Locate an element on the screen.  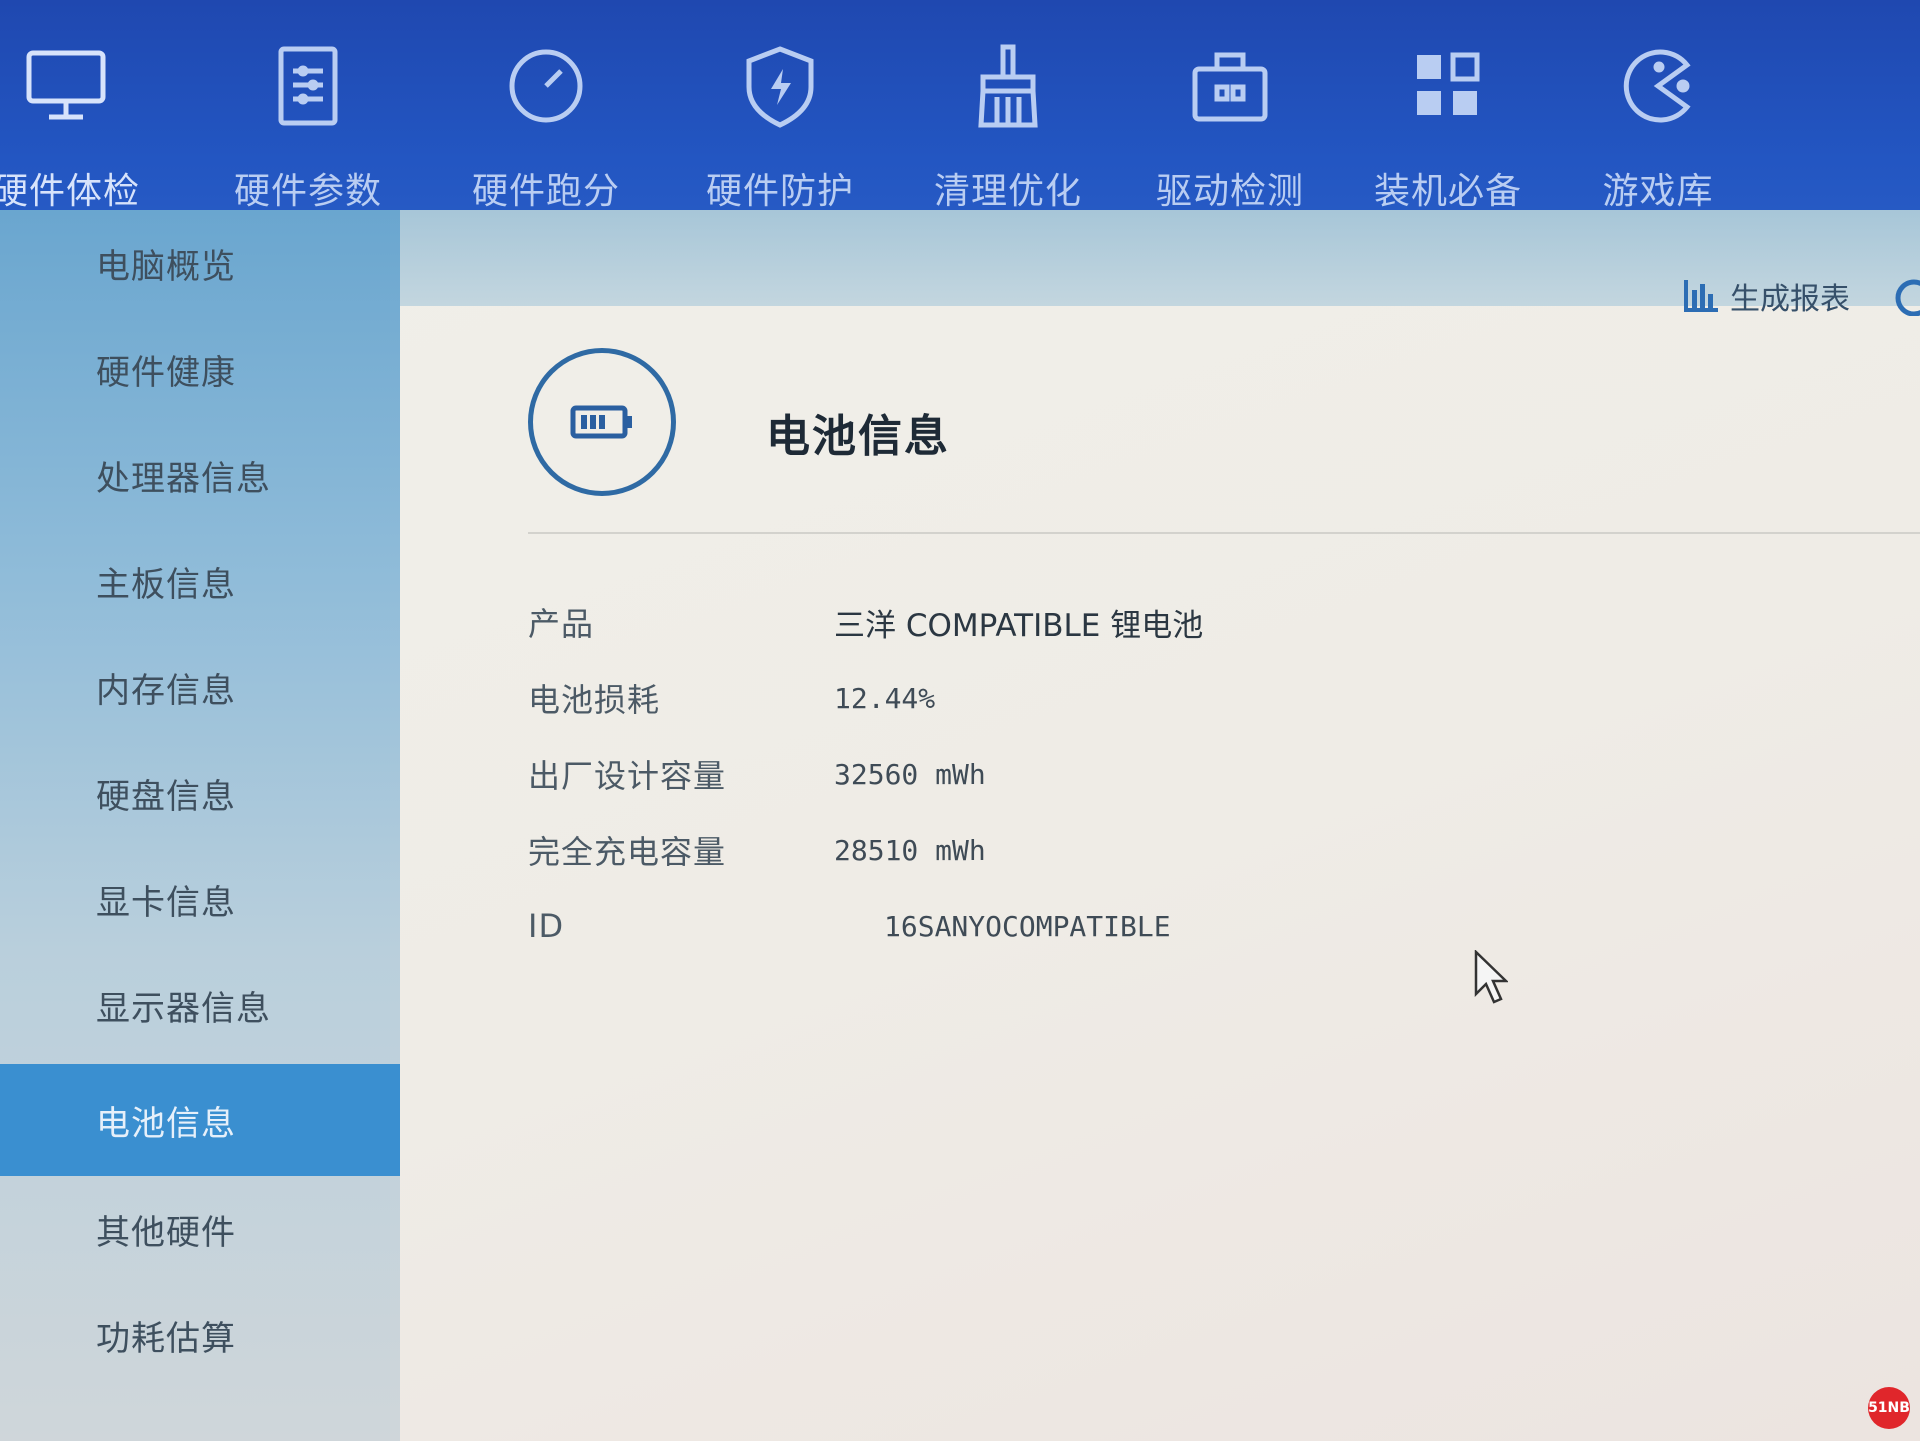
info-value: 12.44% is located at coordinates (885, 698).